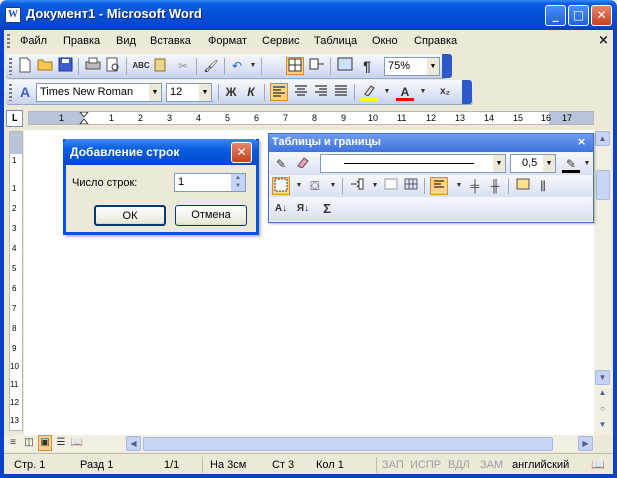 The width and height of the screenshot is (617, 478). What do you see at coordinates (141, 66) in the screenshot?
I see `spelling-icon: ABC` at bounding box center [141, 66].